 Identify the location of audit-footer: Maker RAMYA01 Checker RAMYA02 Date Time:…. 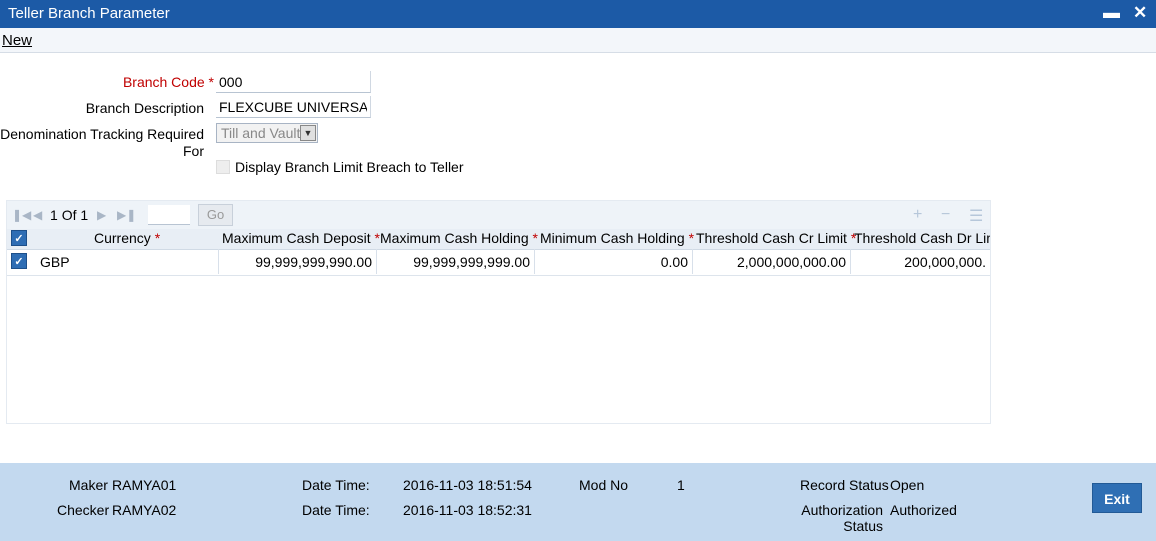
(578, 502).